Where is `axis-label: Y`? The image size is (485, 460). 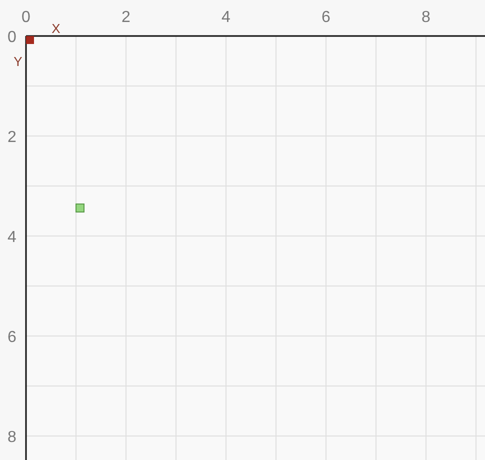 axis-label: Y is located at coordinates (18, 61).